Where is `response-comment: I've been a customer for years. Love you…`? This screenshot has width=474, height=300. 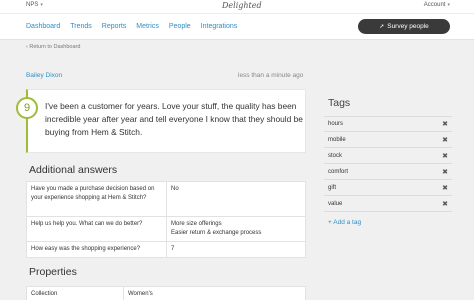 response-comment: I've been a customer for years. Love you… is located at coordinates (174, 119).